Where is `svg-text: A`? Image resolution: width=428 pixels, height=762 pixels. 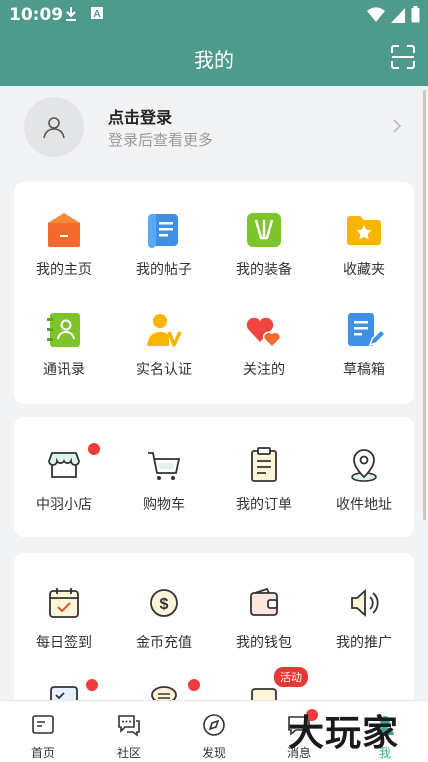 svg-text: A is located at coordinates (96, 14).